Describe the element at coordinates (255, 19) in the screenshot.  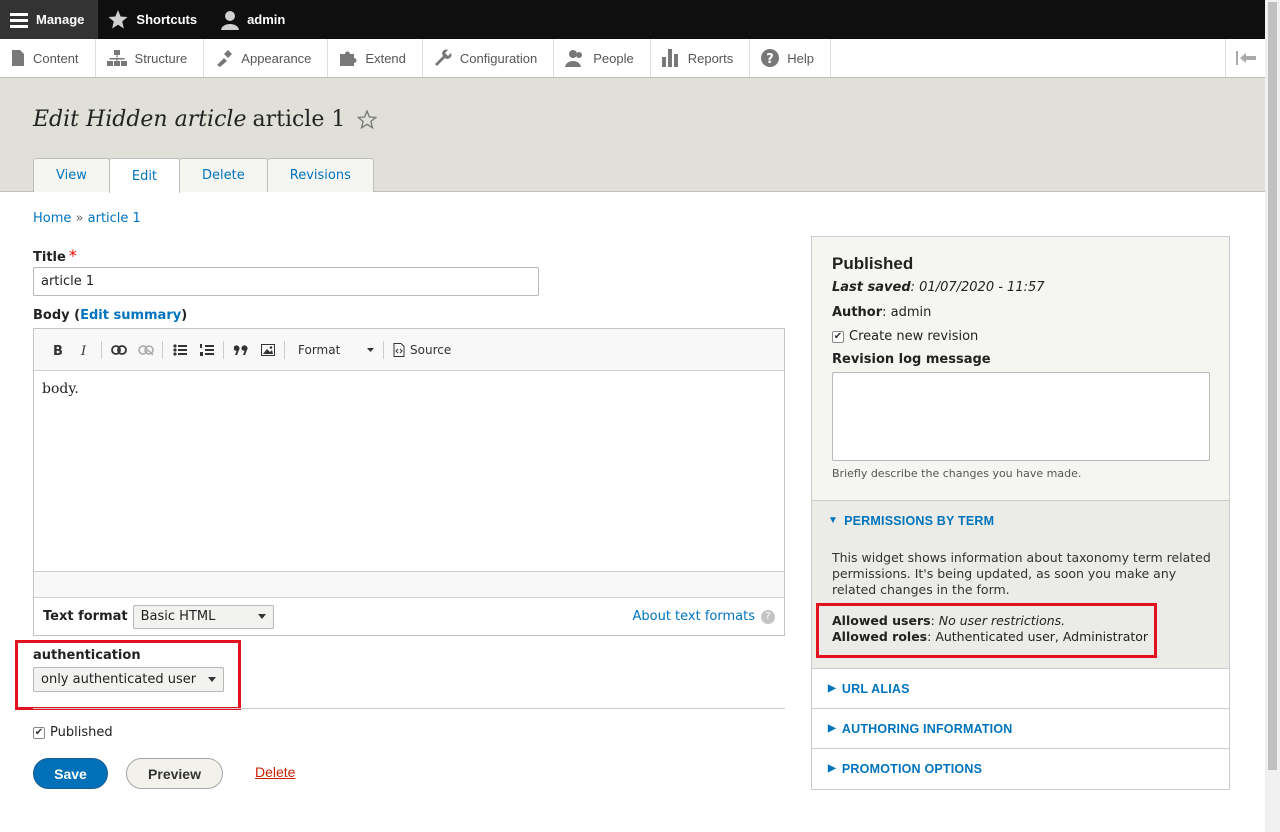
I see `user-toolbar-button: admin` at that location.